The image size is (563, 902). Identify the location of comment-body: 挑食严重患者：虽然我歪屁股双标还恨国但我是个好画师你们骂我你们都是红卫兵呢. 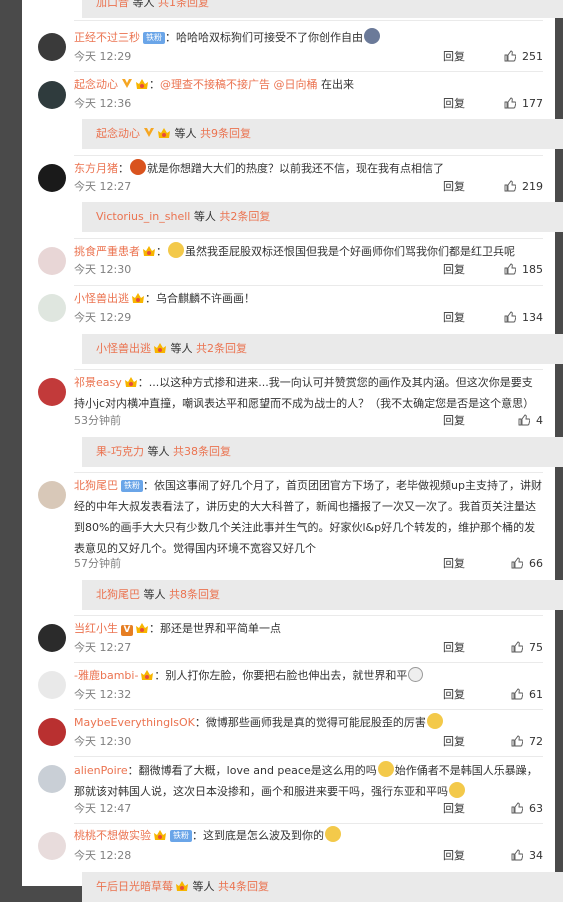
(308, 252).